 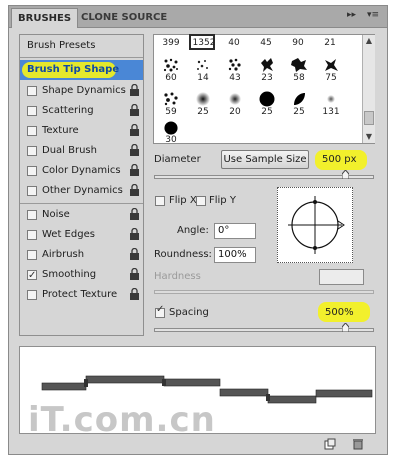 What do you see at coordinates (171, 140) in the screenshot?
I see `brush-size-label: 30` at bounding box center [171, 140].